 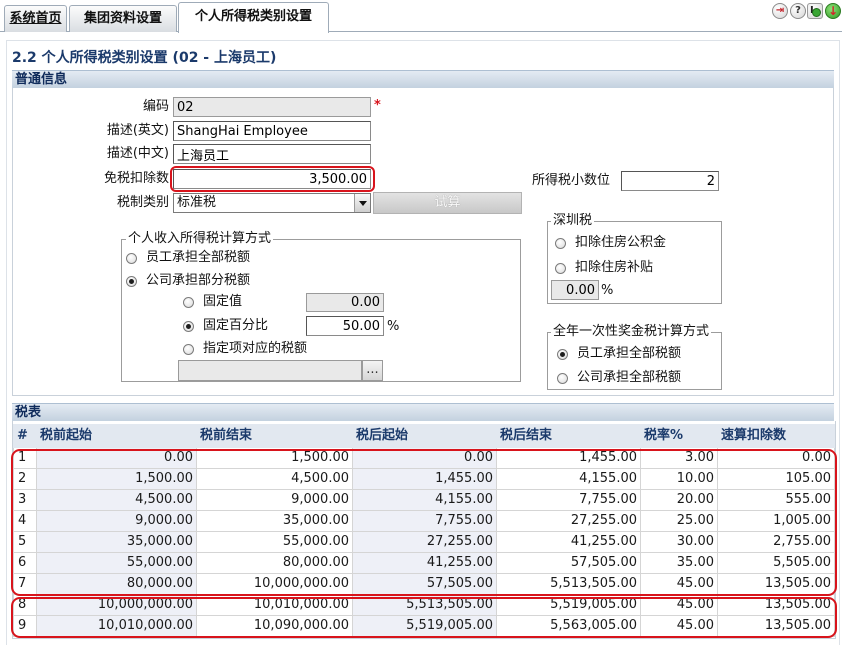 What do you see at coordinates (275, 584) in the screenshot?
I see `pre-tax-end-cell: 10,000,000.00` at bounding box center [275, 584].